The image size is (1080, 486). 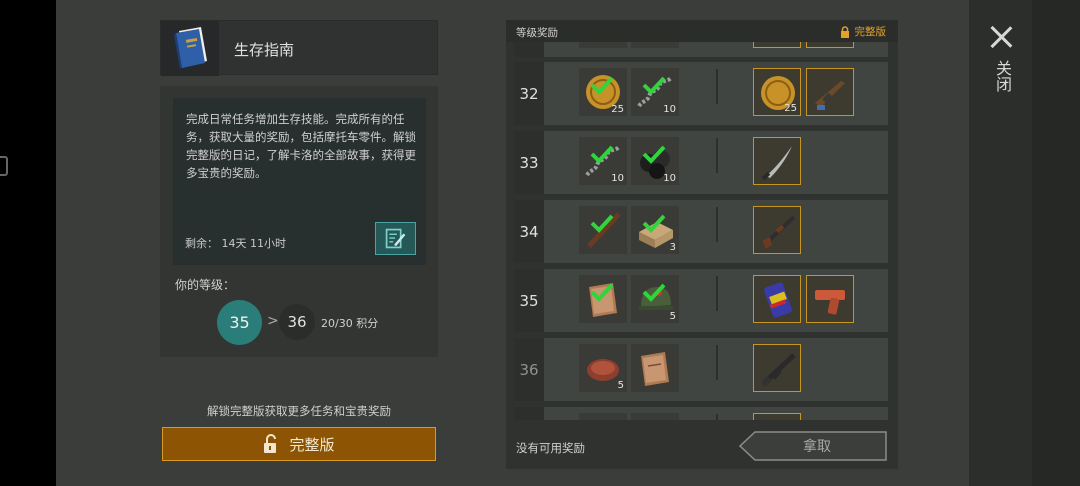 I want to click on reward-row: 35 5, so click(x=701, y=300).